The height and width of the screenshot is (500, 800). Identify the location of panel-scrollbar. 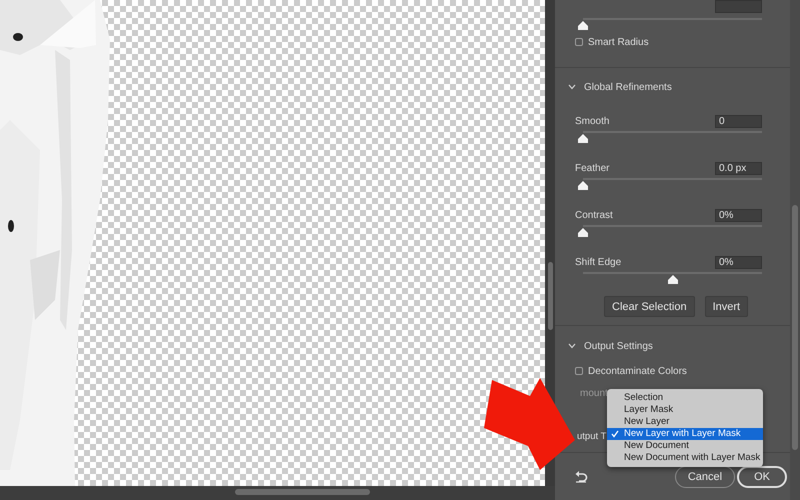
(795, 250).